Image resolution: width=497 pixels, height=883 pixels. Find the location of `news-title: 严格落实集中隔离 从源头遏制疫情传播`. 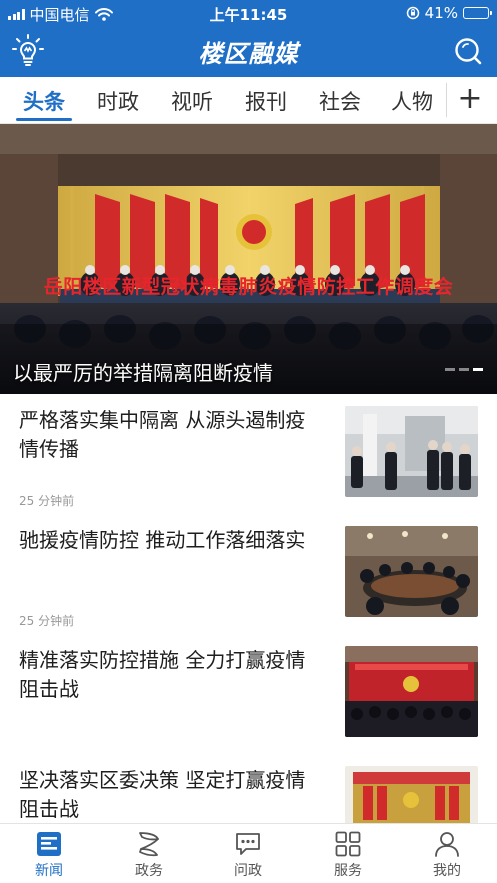

news-title: 严格落实集中隔离 从源头遏制疫情传播 is located at coordinates (162, 434).